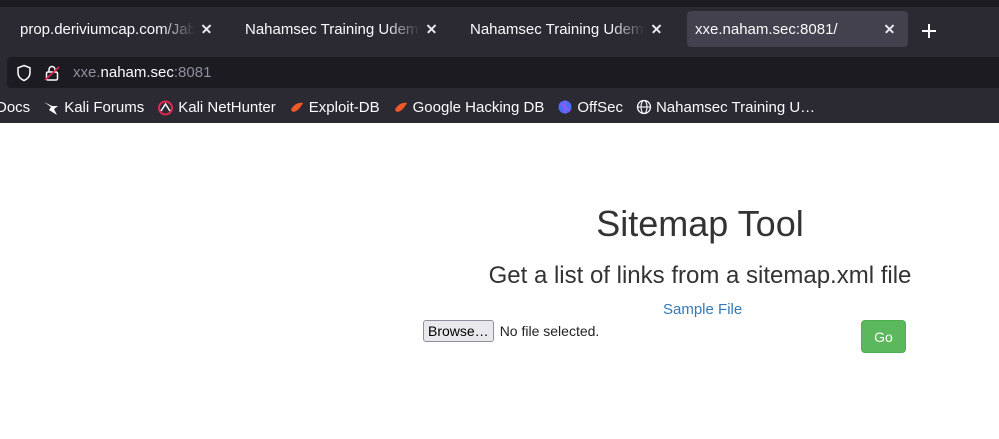 Image resolution: width=999 pixels, height=439 pixels. What do you see at coordinates (52, 73) in the screenshot?
I see `insecure-lock-icon` at bounding box center [52, 73].